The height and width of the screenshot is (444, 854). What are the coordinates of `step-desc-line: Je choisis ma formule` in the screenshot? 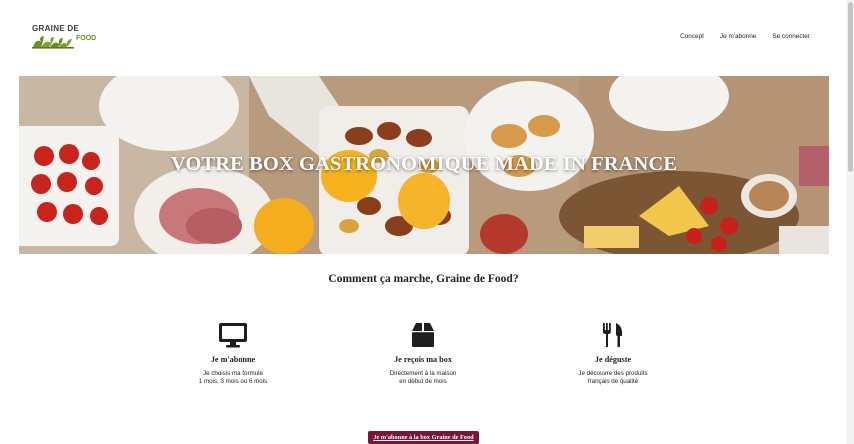 It's located at (233, 373).